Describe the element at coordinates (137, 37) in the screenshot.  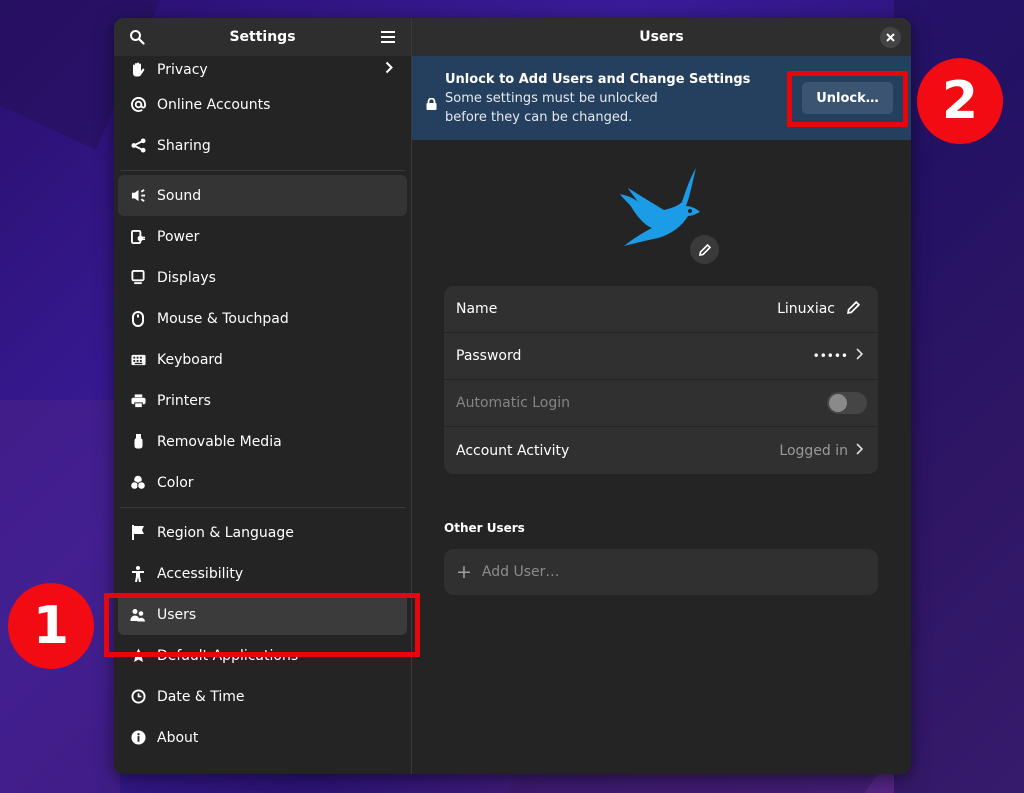
I see `search-icon` at that location.